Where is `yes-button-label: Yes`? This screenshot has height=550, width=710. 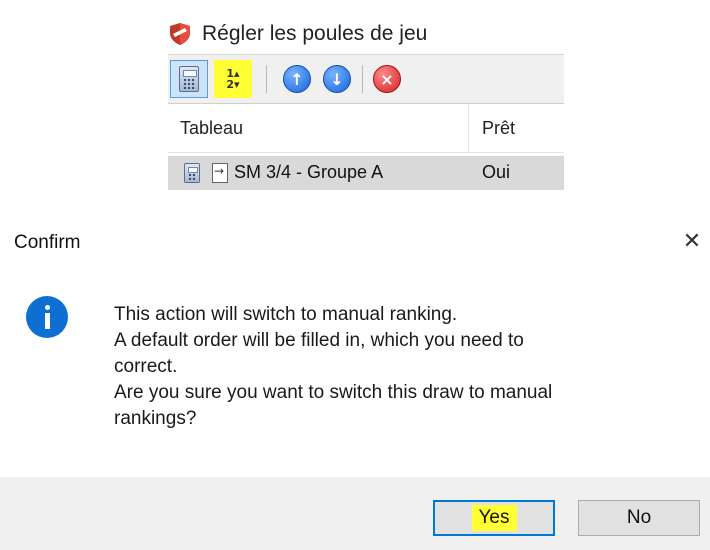
yes-button-label: Yes is located at coordinates (494, 518).